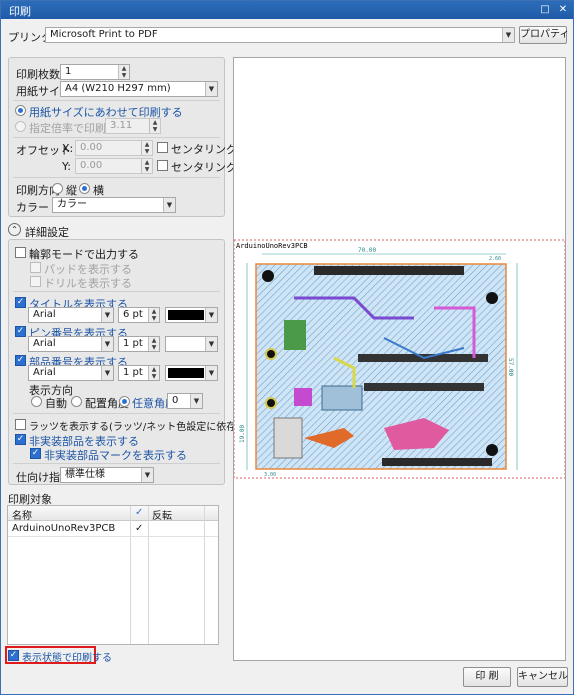 This screenshot has height=695, width=574. I want to click on part-size-stepper: 1 pt ▲ ▼, so click(139, 373).